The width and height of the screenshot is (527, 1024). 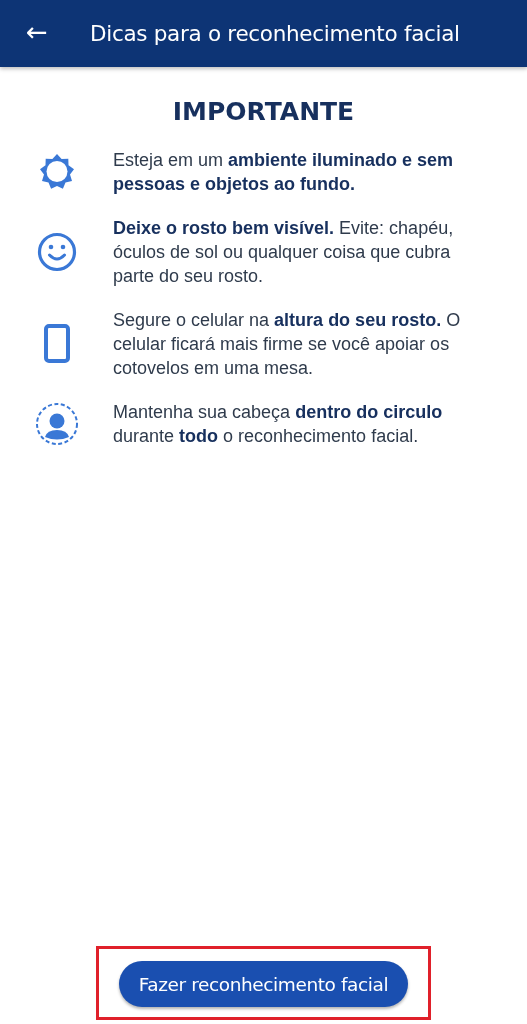 What do you see at coordinates (278, 424) in the screenshot?
I see `tip-text: Mantenha sua cabeça dentro do circulo durante todo o reconhecimento facial.` at bounding box center [278, 424].